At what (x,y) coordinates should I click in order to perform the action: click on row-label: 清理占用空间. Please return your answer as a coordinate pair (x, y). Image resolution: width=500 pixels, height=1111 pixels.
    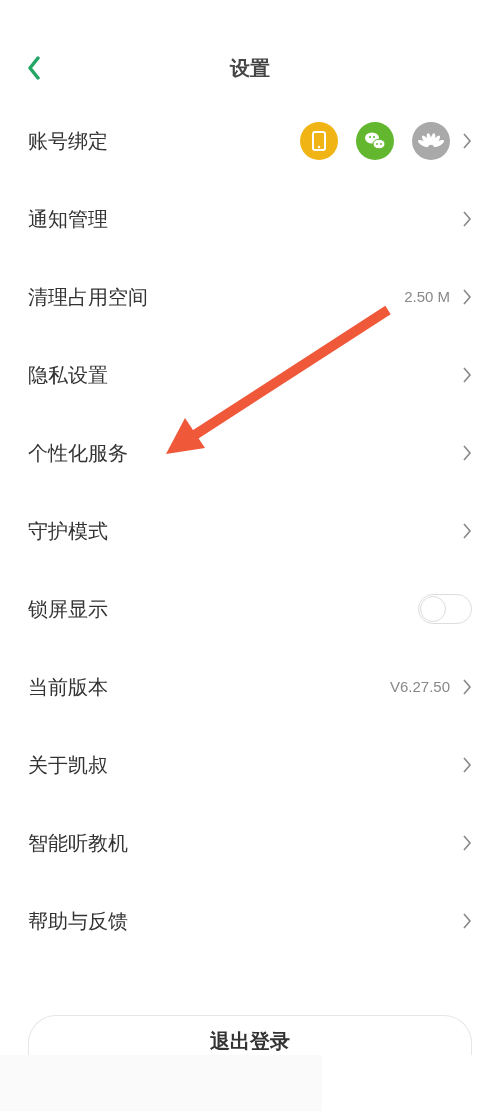
    Looking at the image, I should click on (88, 297).